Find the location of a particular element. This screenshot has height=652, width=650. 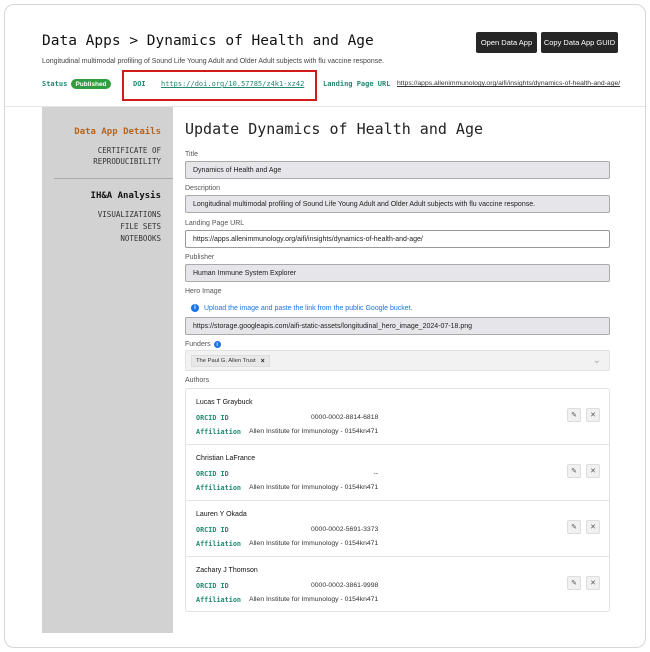

author-name: Christian LaFrance is located at coordinates (226, 458).